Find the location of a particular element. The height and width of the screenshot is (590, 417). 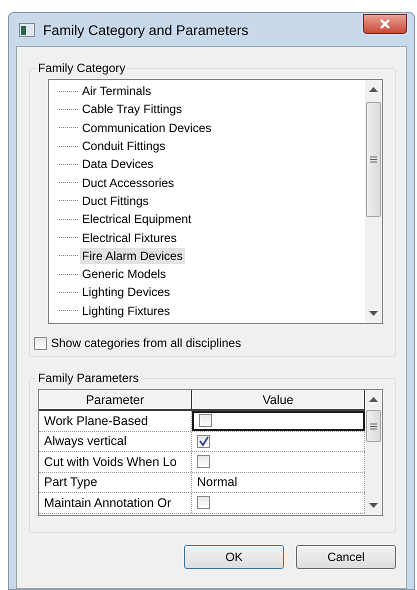

category-item: Lighting Devices is located at coordinates (126, 292).